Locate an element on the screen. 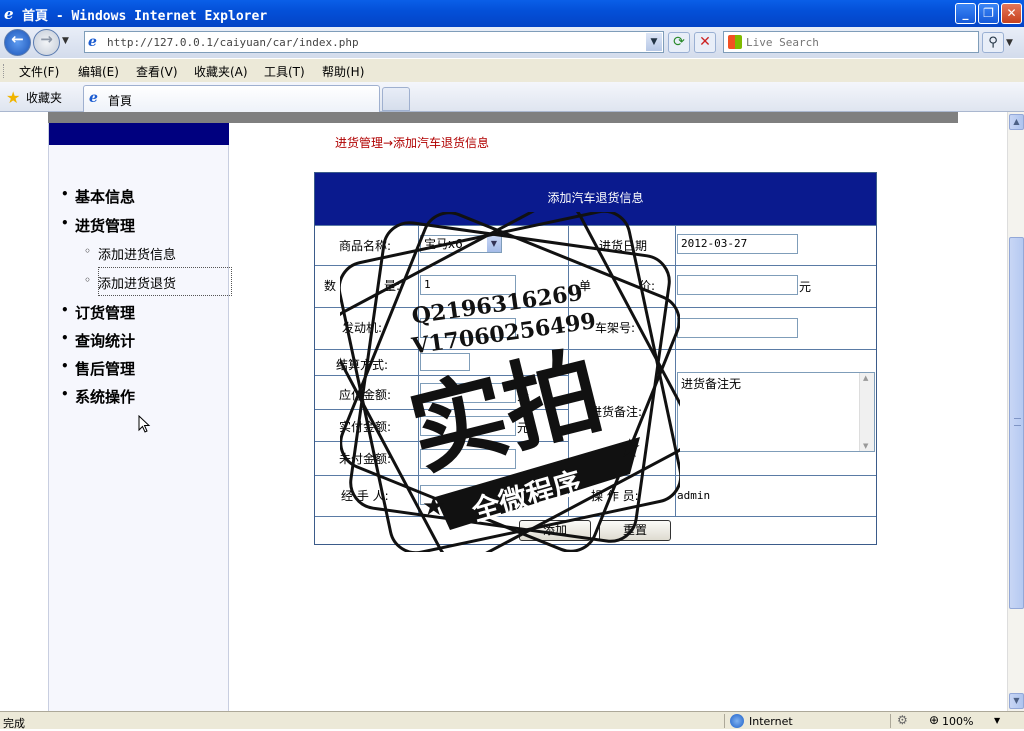 This screenshot has width=1024, height=731. internet-zone-icon is located at coordinates (737, 721).